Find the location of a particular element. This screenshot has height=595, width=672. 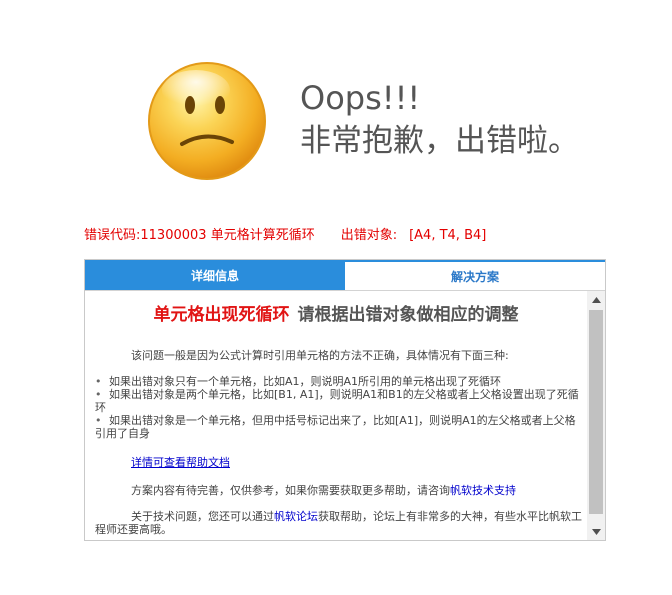

error-object-value: [A4, T4, B4] is located at coordinates (448, 235).